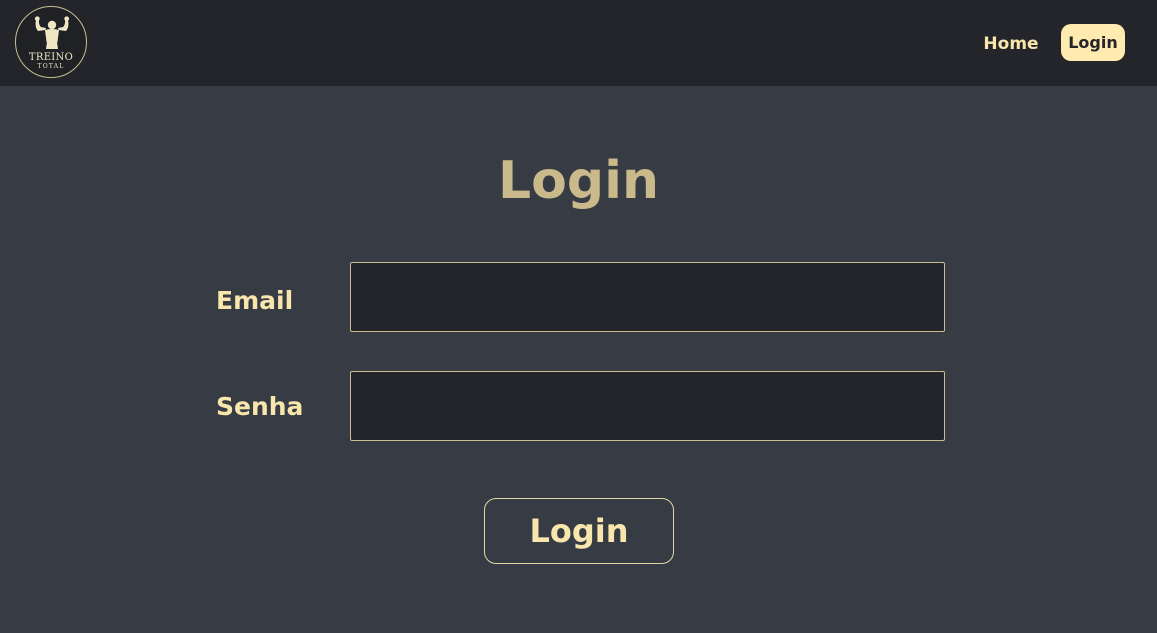 This screenshot has width=1157, height=633. I want to click on email-field, so click(647, 297).